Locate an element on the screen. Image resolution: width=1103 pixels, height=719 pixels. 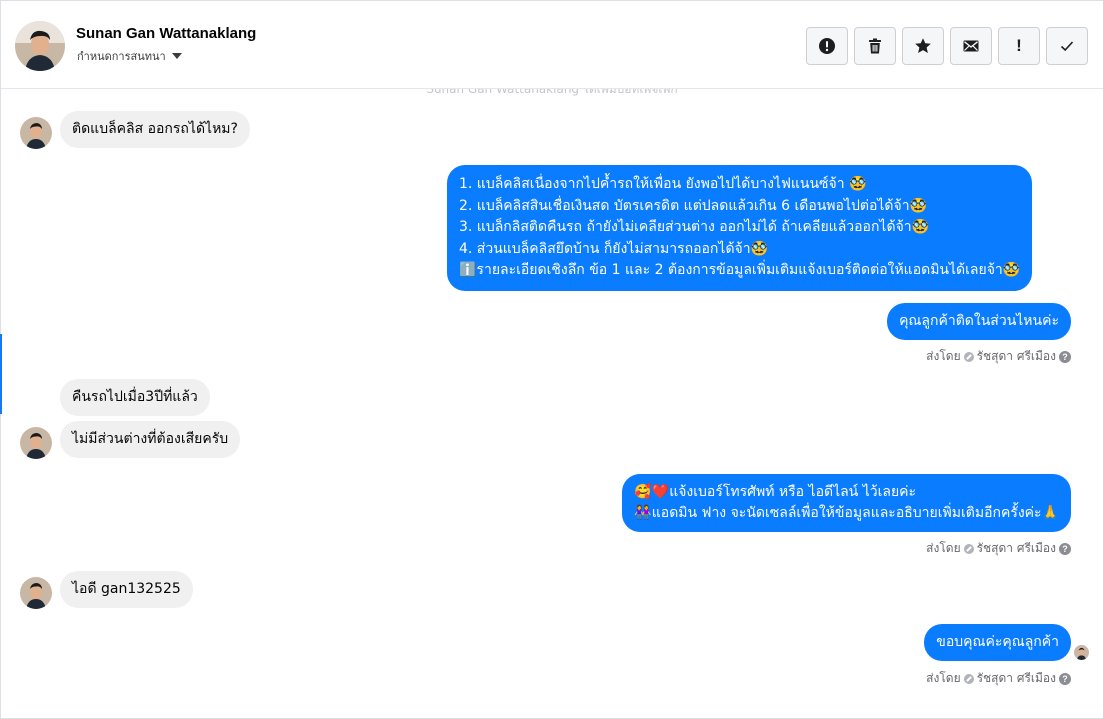
incoming-message: คืนรถไปเมื่อ3ปีที่แล้ว is located at coordinates (135, 397).